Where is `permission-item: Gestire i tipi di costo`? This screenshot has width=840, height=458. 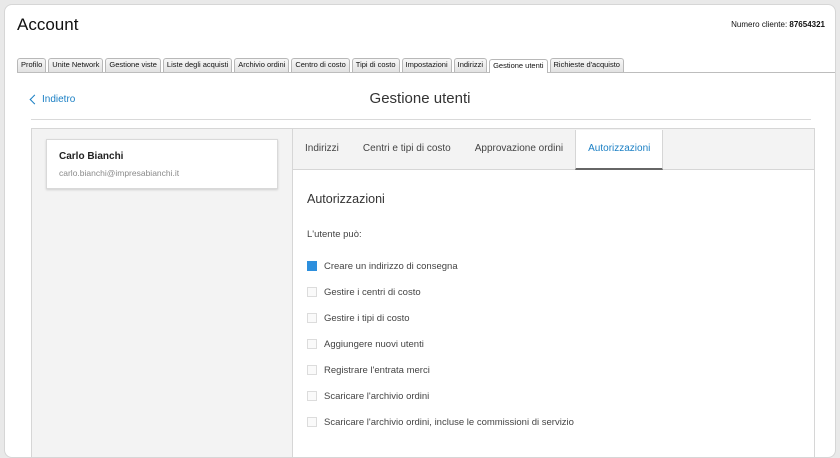 permission-item: Gestire i tipi di costo is located at coordinates (440, 318).